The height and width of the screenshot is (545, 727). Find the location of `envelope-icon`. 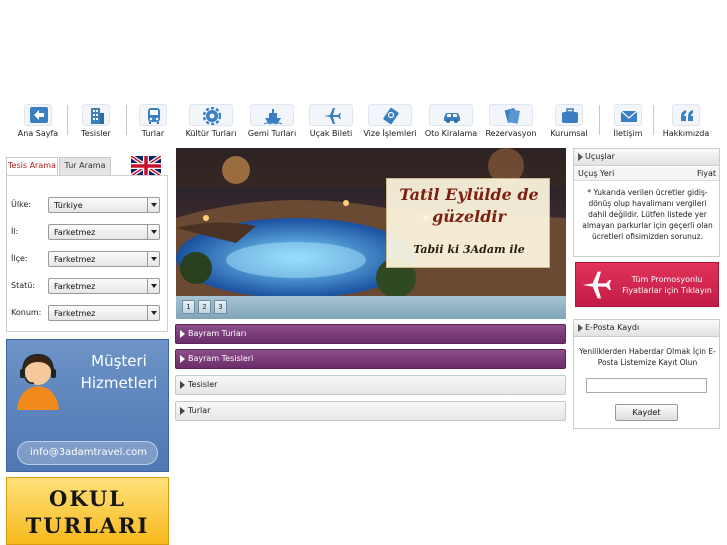

envelope-icon is located at coordinates (628, 115).